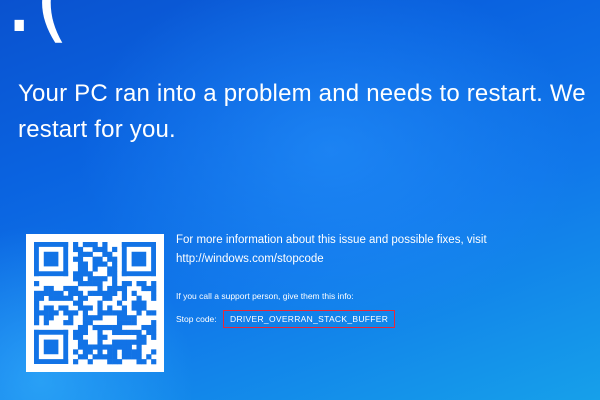 This screenshot has height=400, width=600. Describe the element at coordinates (37, 26) in the screenshot. I see `sad-face-icon: :(` at that location.